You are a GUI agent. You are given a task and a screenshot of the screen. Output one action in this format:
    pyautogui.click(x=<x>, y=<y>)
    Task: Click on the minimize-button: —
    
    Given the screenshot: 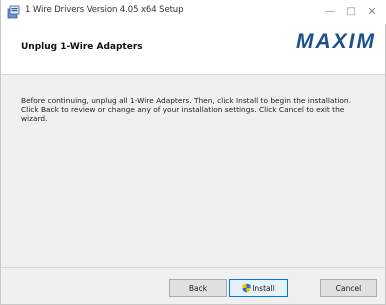 What is the action you would take?
    pyautogui.click(x=330, y=12)
    